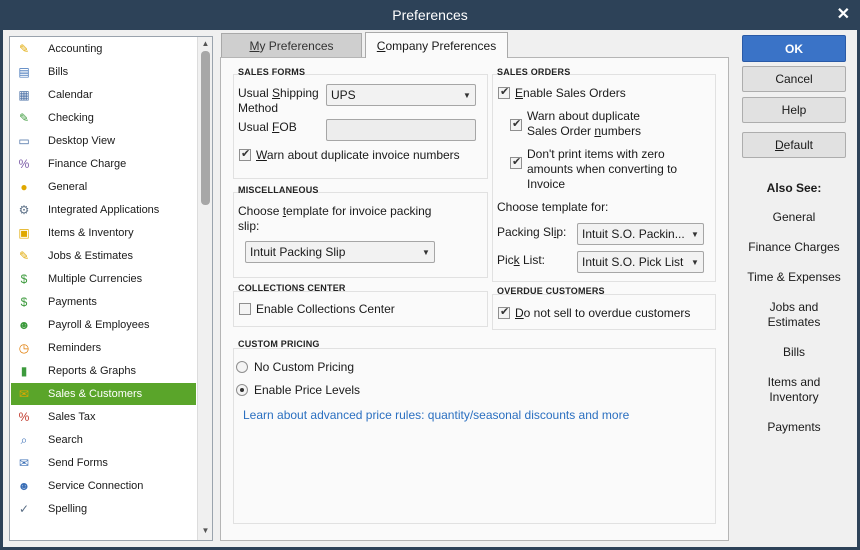 The height and width of the screenshot is (550, 860). Describe the element at coordinates (267, 127) in the screenshot. I see `fob-label: Usual FOB` at that location.